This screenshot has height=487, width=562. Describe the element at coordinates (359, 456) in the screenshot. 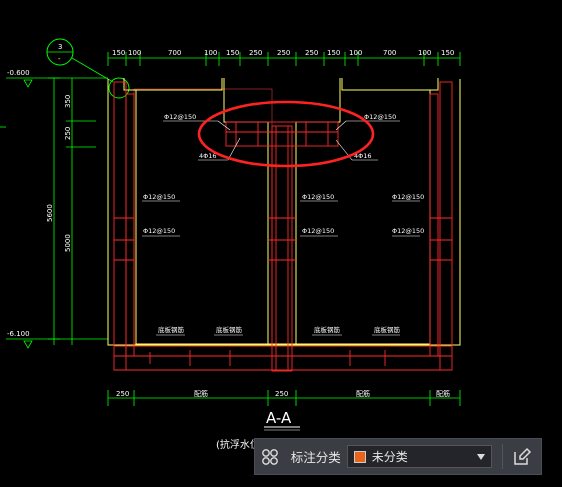

I see `category-color-swatch` at that location.